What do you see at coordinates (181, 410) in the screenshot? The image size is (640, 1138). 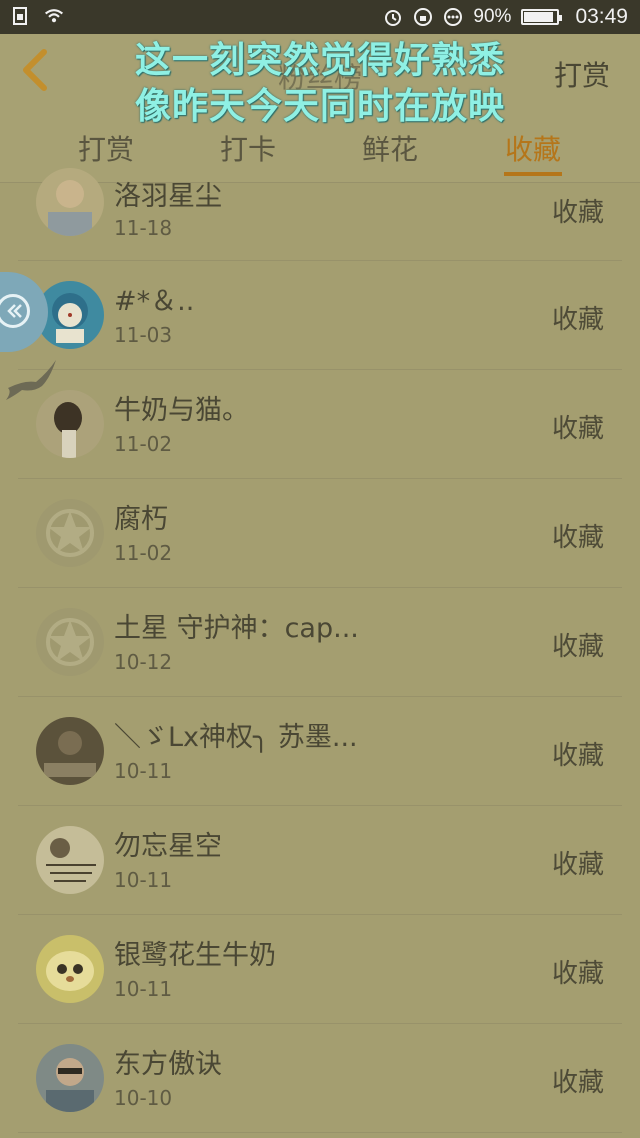 I see `user-name: 牛奶与猫。` at bounding box center [181, 410].